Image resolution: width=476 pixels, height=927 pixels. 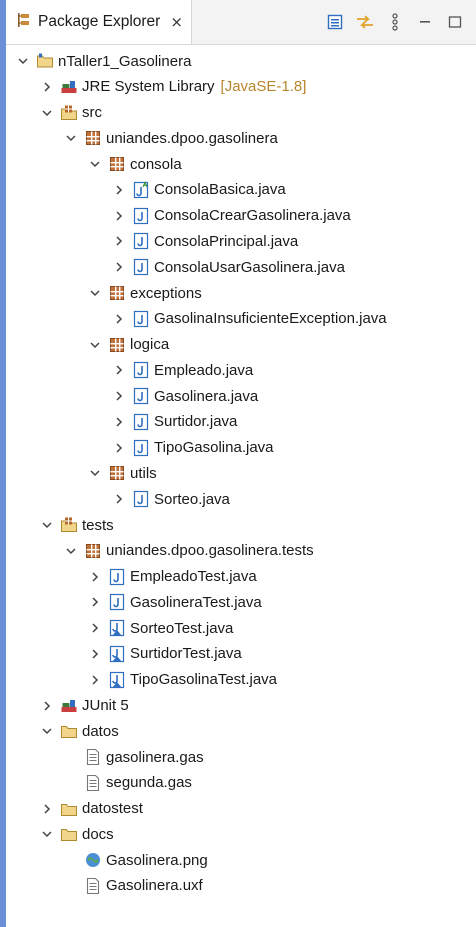 I want to click on tree-item: Surtidor.java, so click(x=241, y=422).